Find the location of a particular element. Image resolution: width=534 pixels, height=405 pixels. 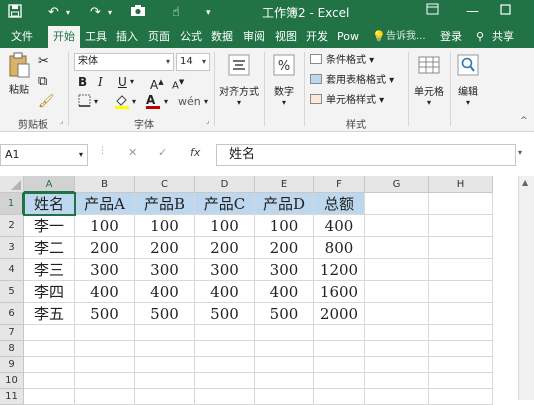

cell-h7 is located at coordinates (461, 333).